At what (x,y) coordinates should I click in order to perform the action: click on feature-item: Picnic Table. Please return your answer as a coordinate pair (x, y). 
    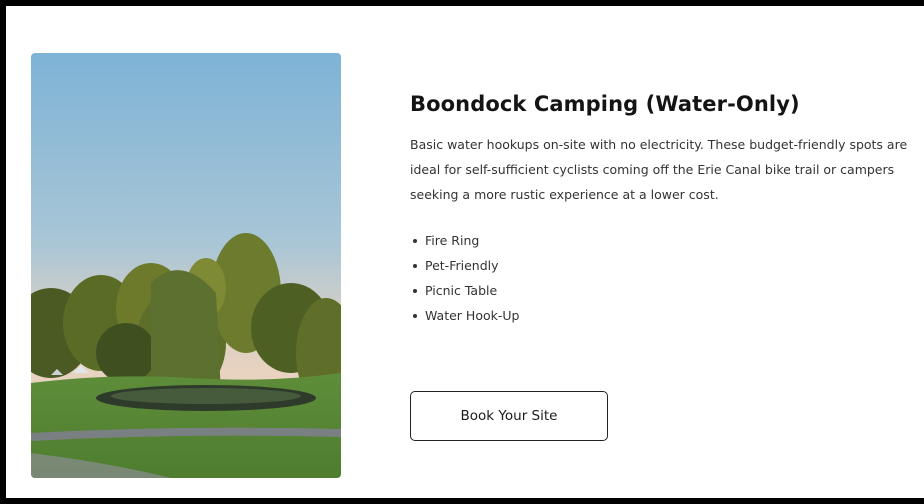
    Looking at the image, I should click on (666, 290).